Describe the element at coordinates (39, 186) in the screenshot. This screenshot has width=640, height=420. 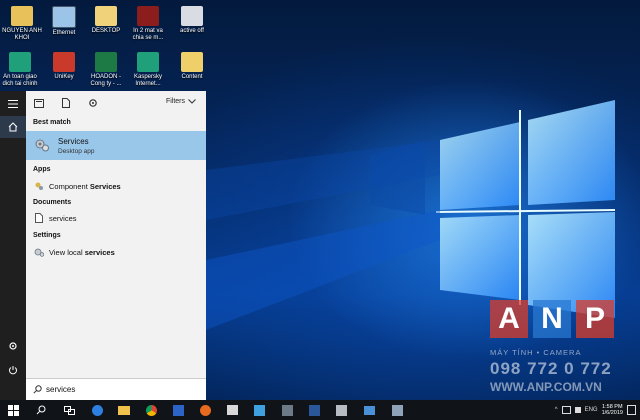
I see `component-services-icon` at that location.